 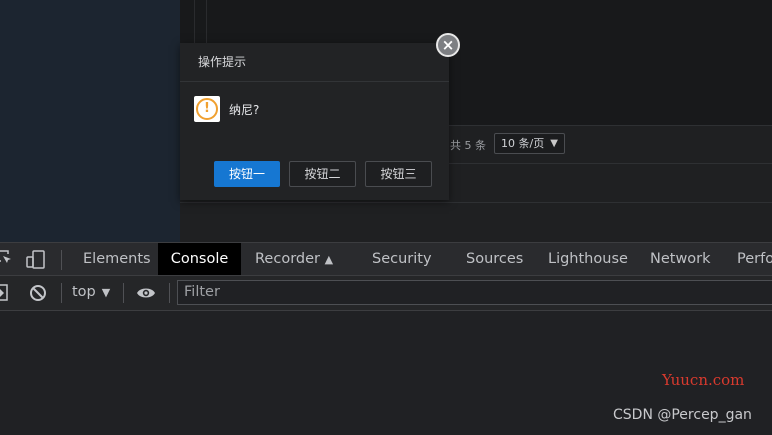 I want to click on tab-recorder: Recorder ▲, so click(x=294, y=259).